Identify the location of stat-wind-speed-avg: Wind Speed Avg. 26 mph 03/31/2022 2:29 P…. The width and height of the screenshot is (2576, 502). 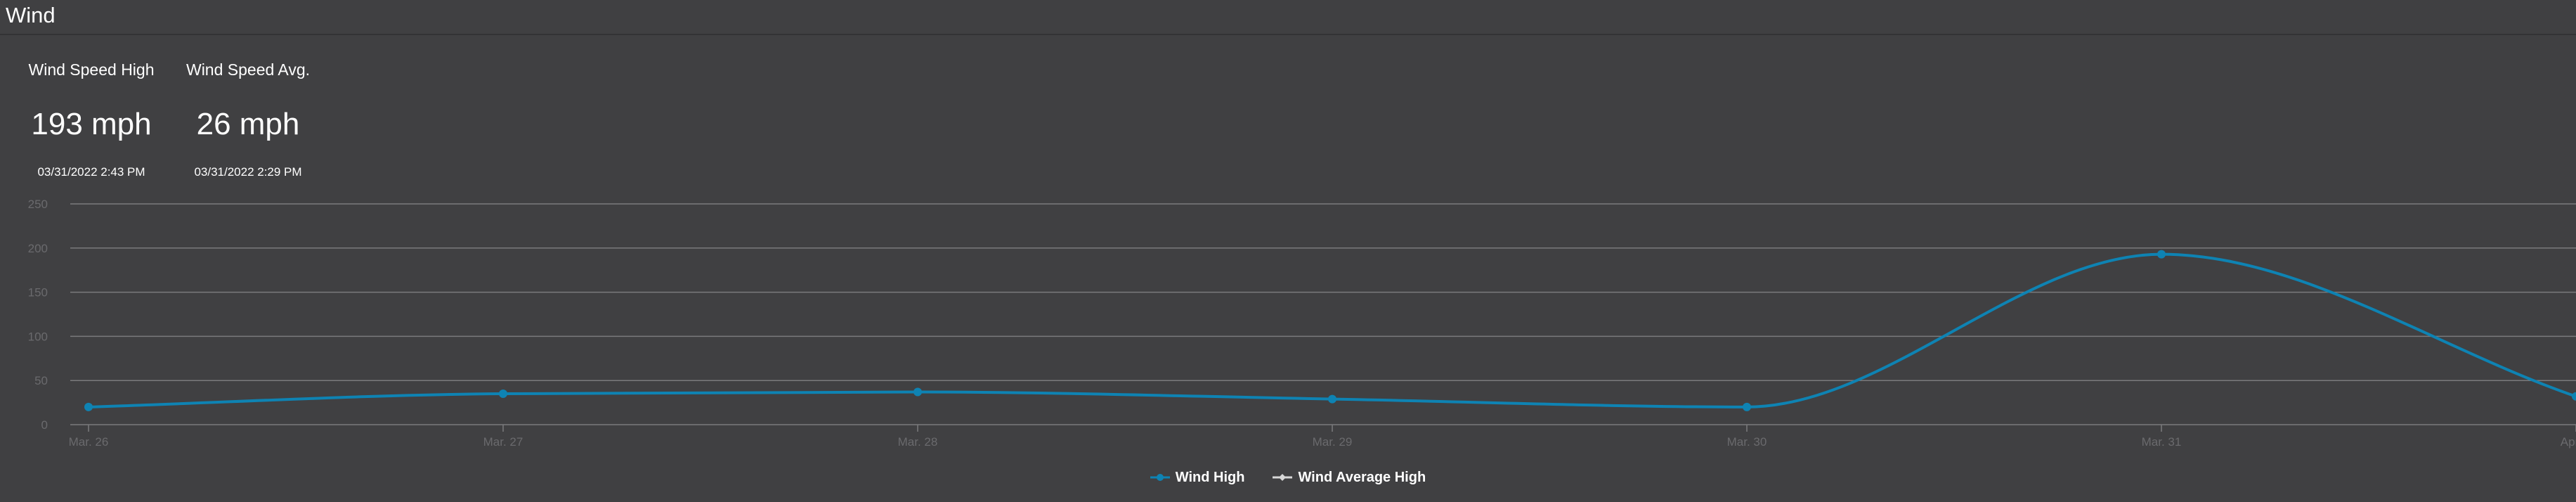
(248, 119).